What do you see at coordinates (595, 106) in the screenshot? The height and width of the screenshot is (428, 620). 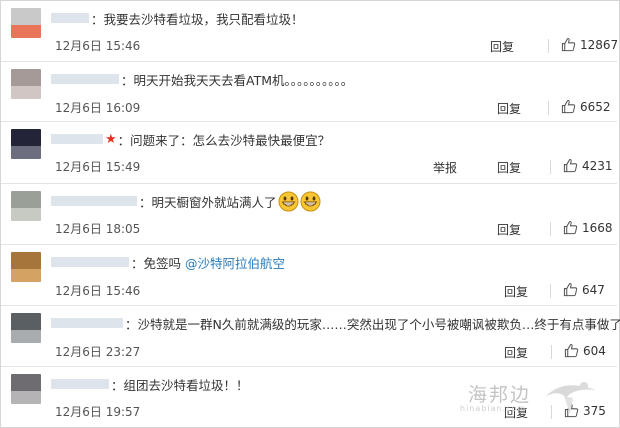 I see `like-count: 6652` at bounding box center [595, 106].